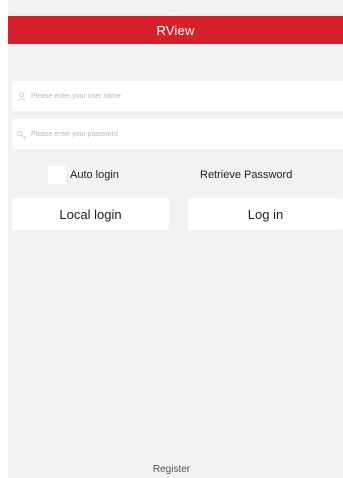 The image size is (343, 478). What do you see at coordinates (57, 175) in the screenshot?
I see `auto-login-checkbox` at bounding box center [57, 175].